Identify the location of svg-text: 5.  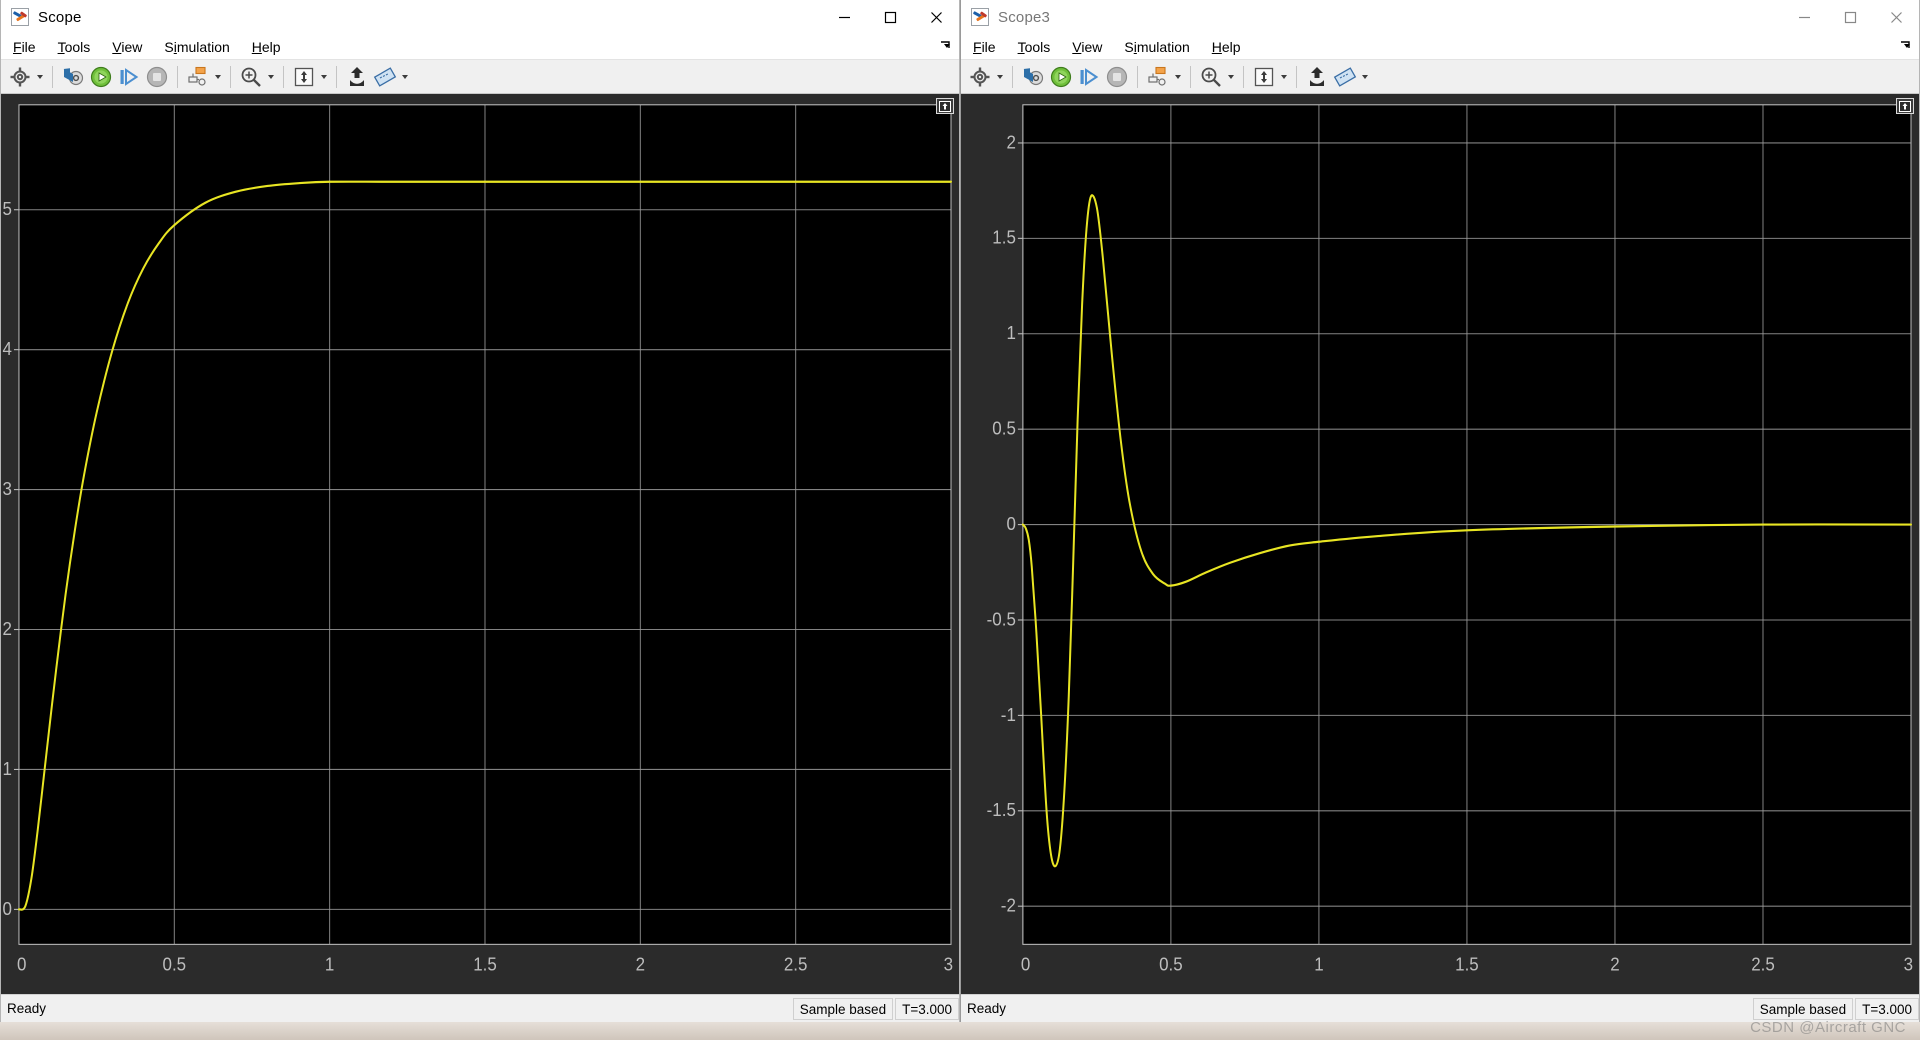
(8, 209).